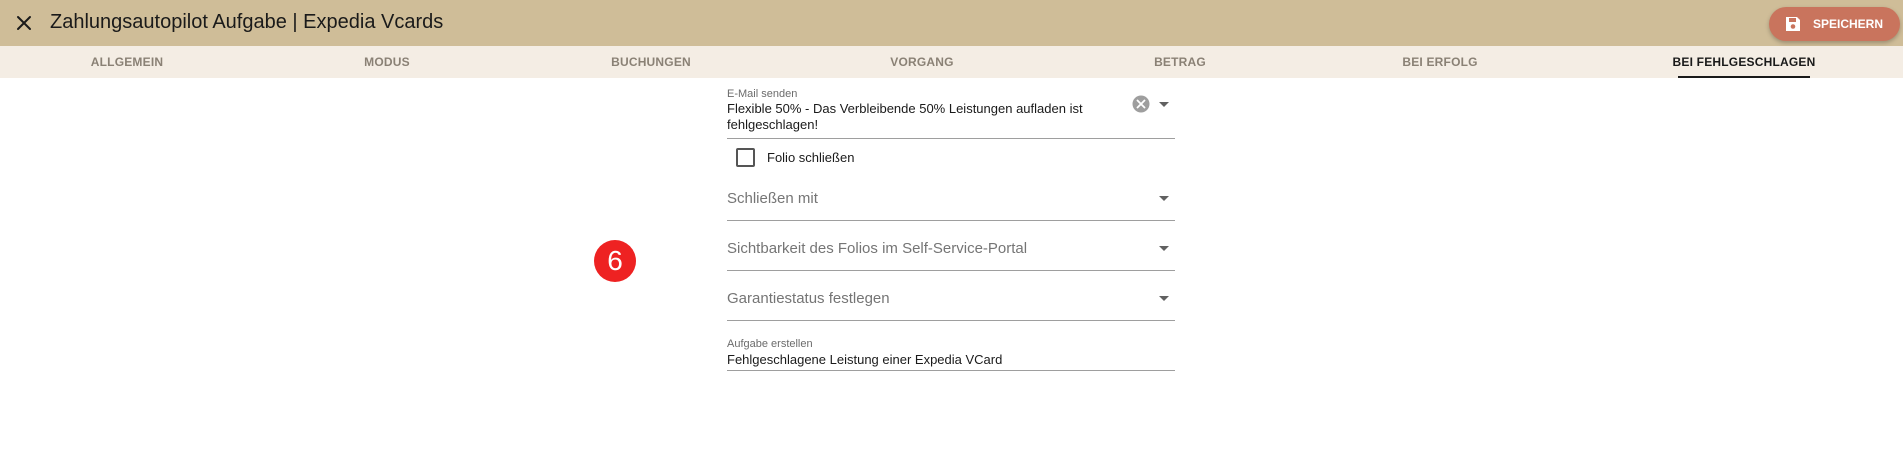 This screenshot has width=1903, height=450. What do you see at coordinates (772, 198) in the screenshot?
I see `close-with-placeholder: Schließen mit` at bounding box center [772, 198].